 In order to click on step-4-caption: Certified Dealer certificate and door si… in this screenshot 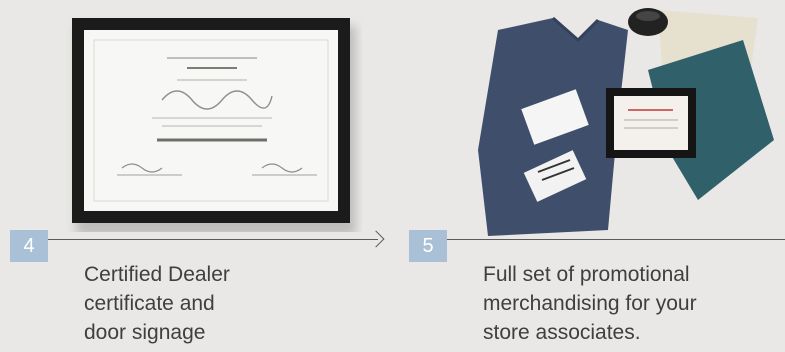, I will do `click(157, 303)`.